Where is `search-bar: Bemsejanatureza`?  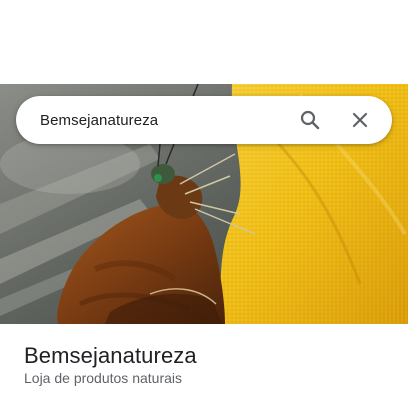
search-bar: Bemsejanatureza is located at coordinates (204, 120).